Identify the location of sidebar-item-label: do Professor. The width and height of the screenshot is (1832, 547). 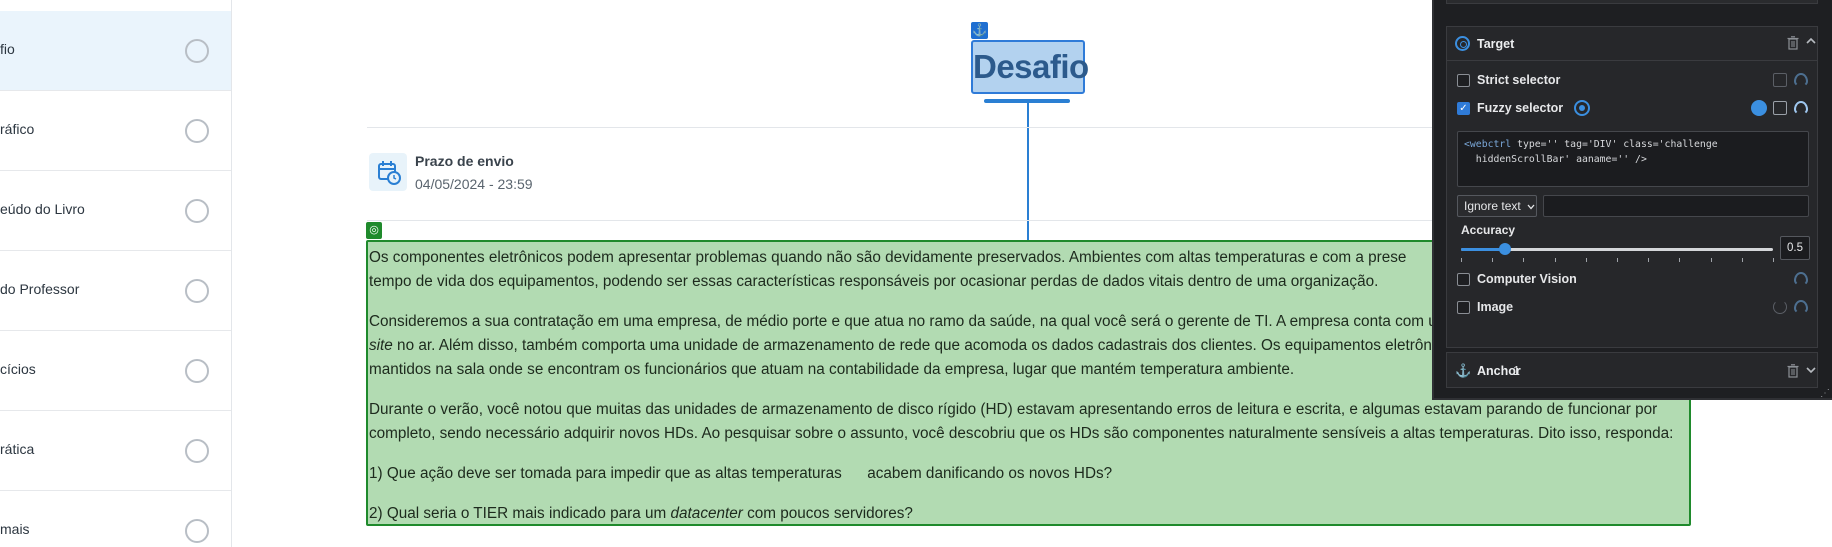
(40, 289).